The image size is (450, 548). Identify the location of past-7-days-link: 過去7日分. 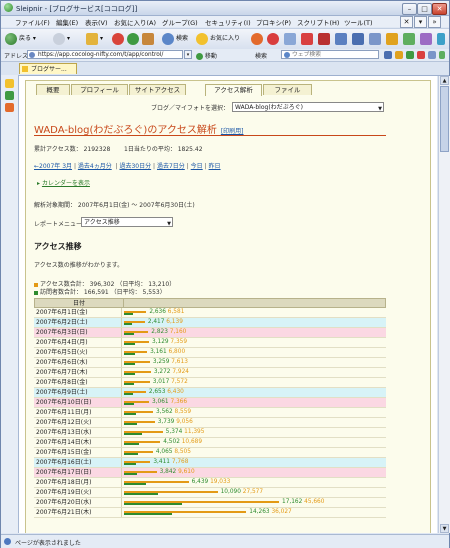
(171, 166).